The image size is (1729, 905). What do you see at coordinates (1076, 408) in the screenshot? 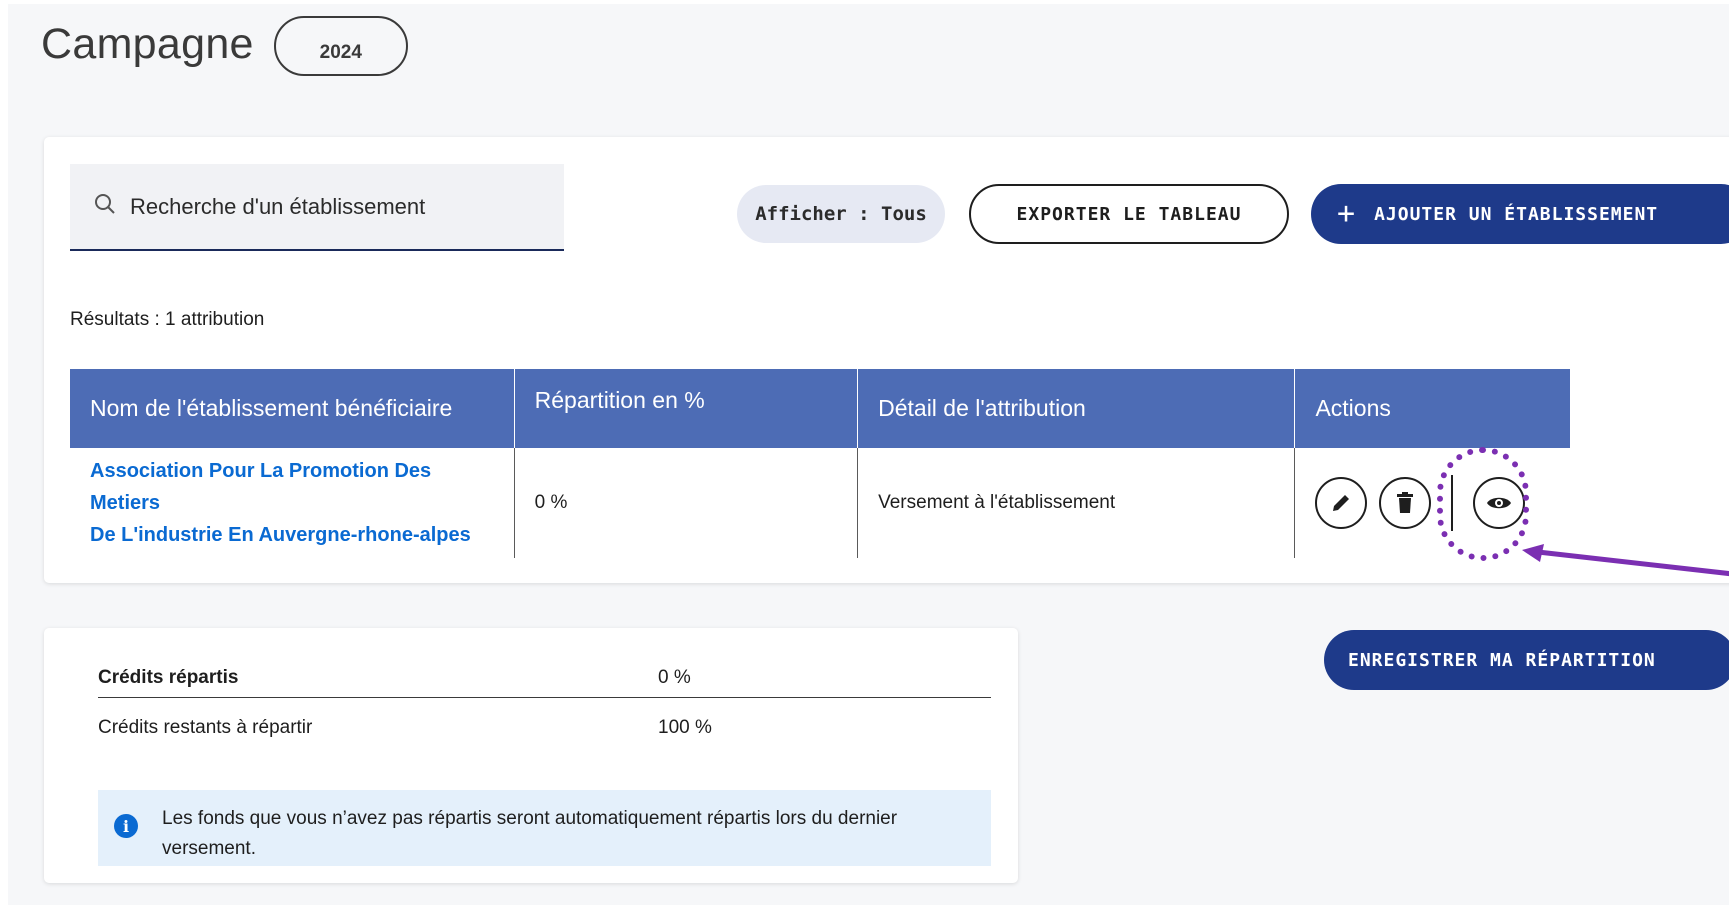
I see `col-header-detail: Détail de l'attribution` at bounding box center [1076, 408].